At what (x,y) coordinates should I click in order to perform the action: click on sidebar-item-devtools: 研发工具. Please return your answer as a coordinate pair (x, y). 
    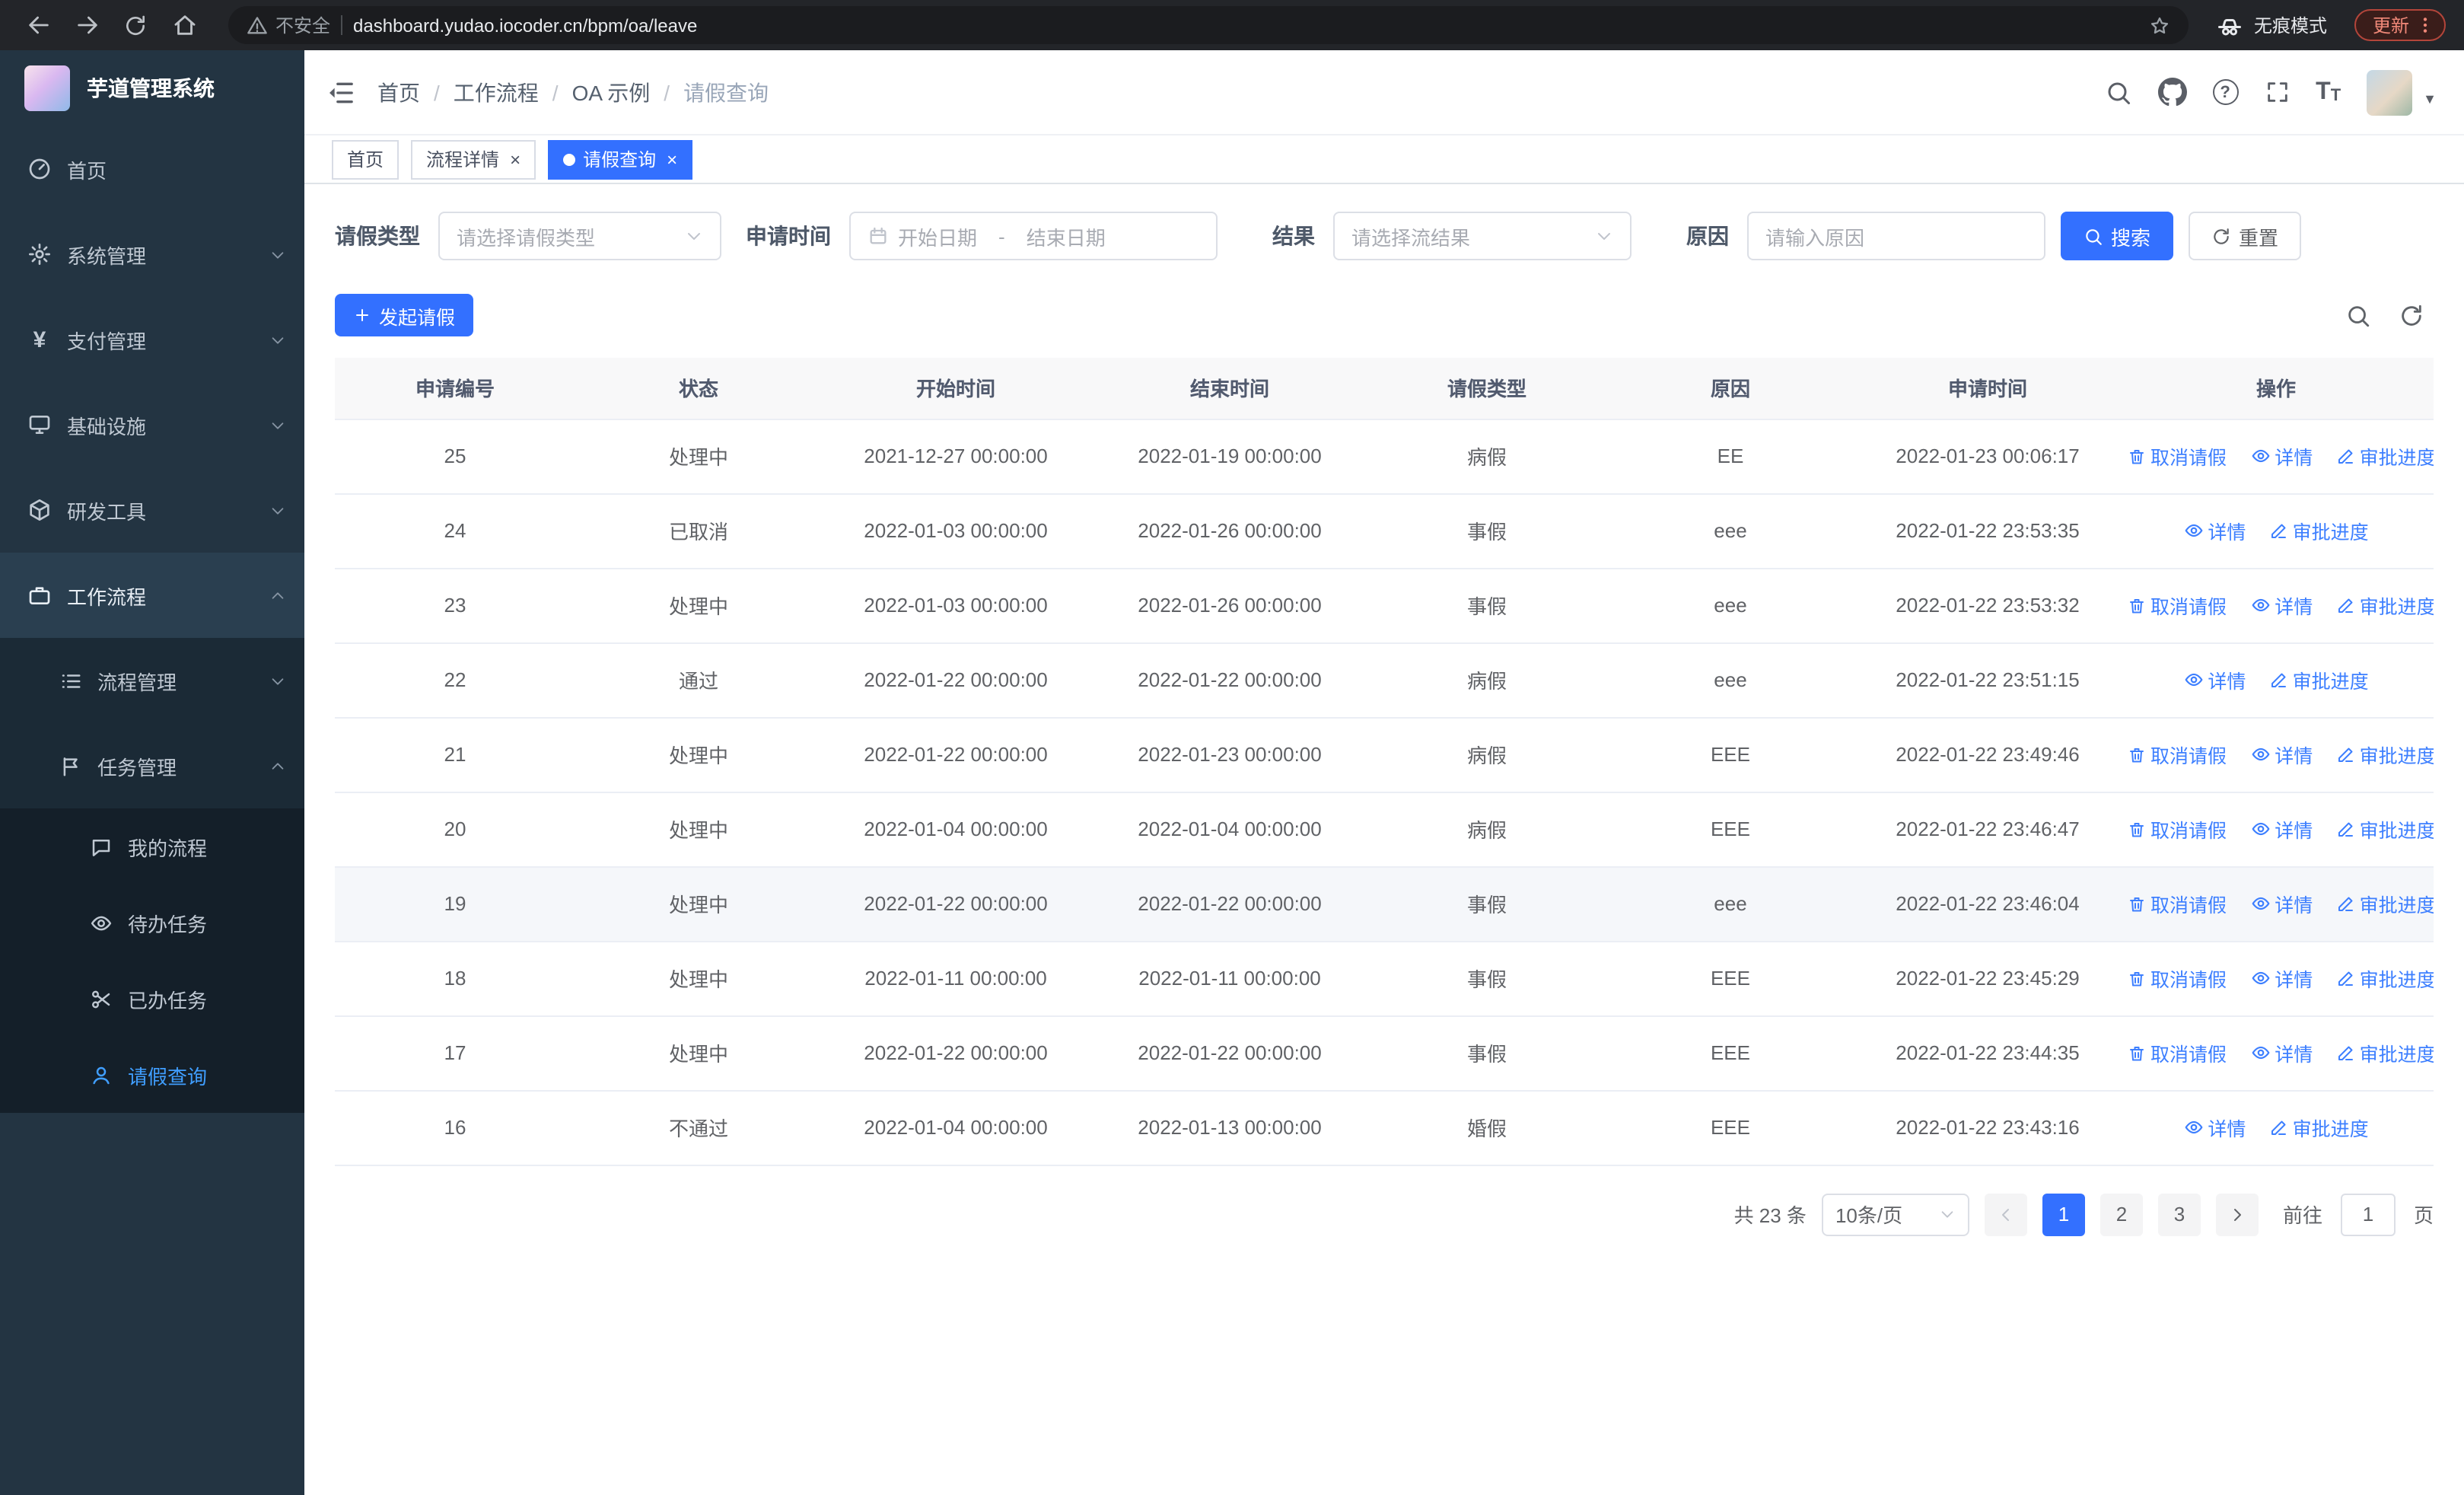
    Looking at the image, I should click on (152, 510).